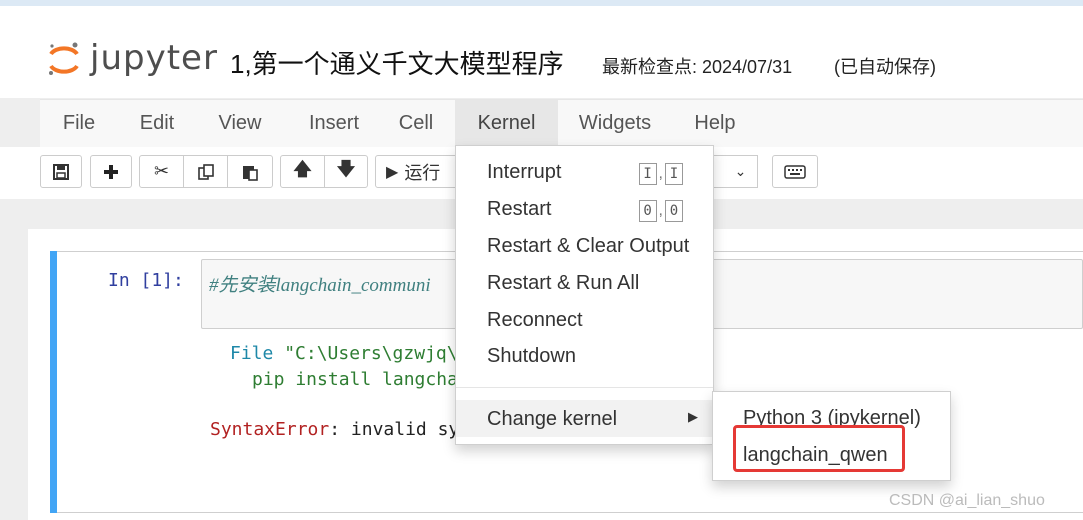 This screenshot has width=1083, height=520. I want to click on cell-type-select: ⌄, so click(733, 171).